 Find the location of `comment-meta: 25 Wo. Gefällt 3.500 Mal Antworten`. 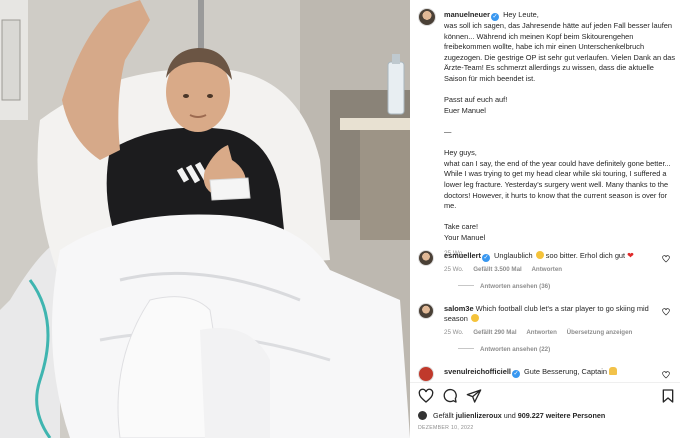

comment-meta: 25 Wo. Gefällt 3.500 Mal Antworten is located at coordinates (555, 270).